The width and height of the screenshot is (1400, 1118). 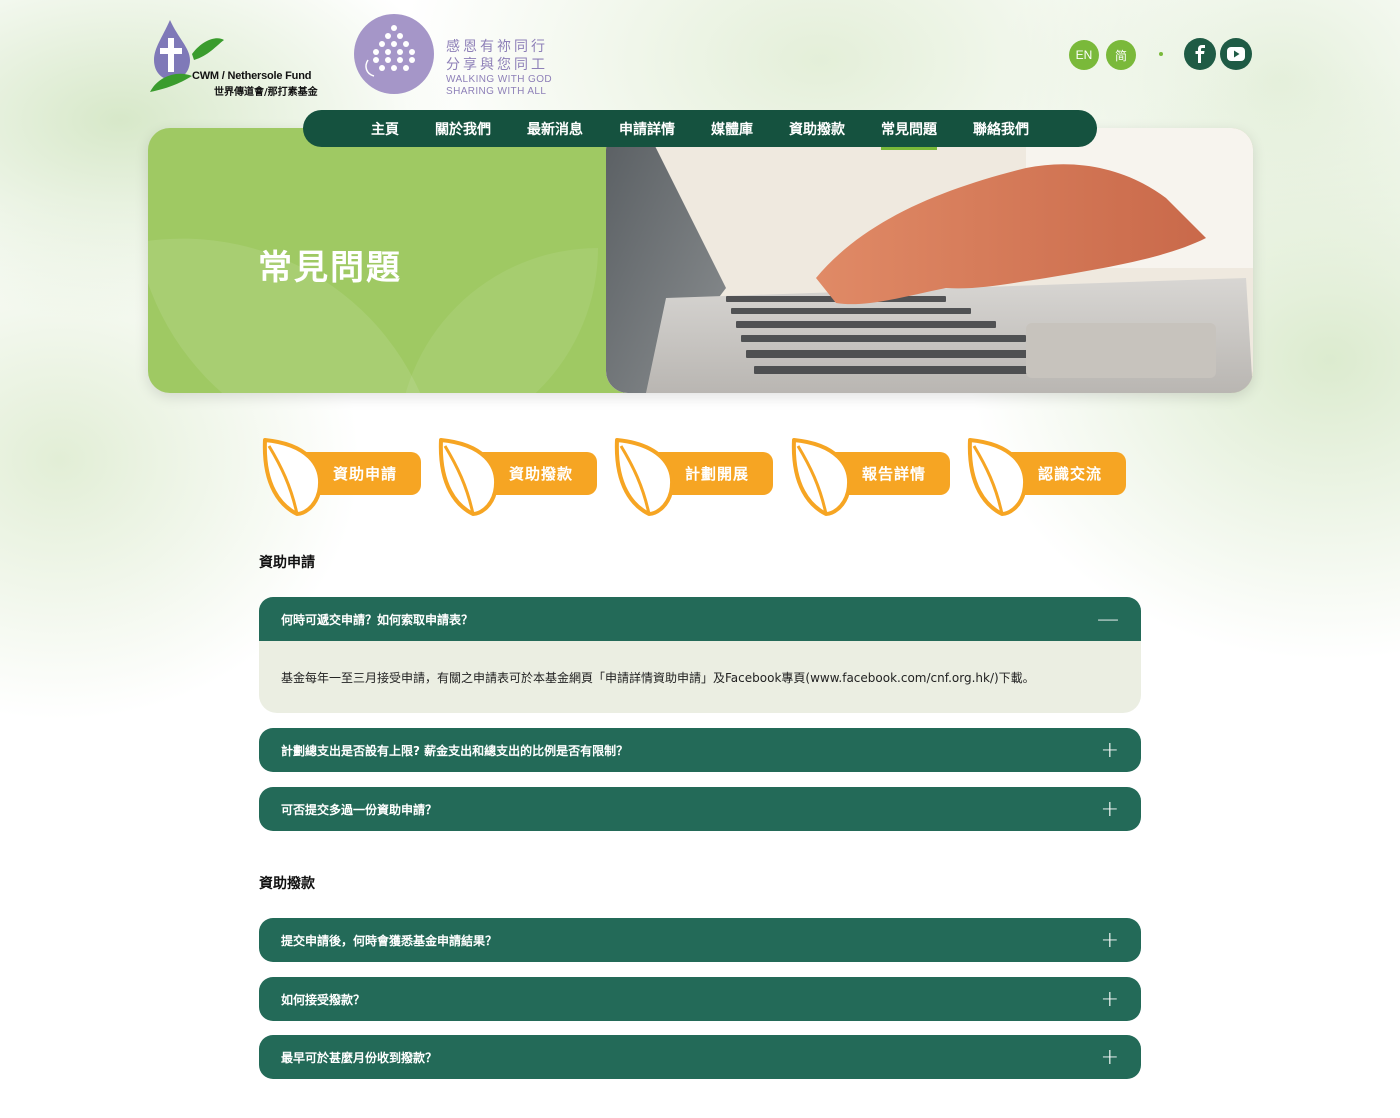 I want to click on campaign-slogan-en2: SHARING WITH ALL, so click(x=496, y=91).